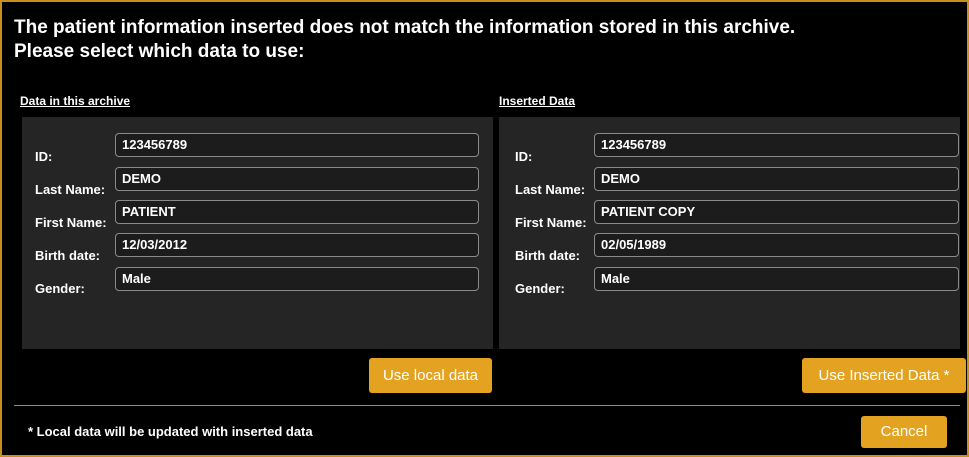 The height and width of the screenshot is (457, 969). What do you see at coordinates (776, 212) in the screenshot?
I see `inserted-firstname-field: PATIENT COPY` at bounding box center [776, 212].